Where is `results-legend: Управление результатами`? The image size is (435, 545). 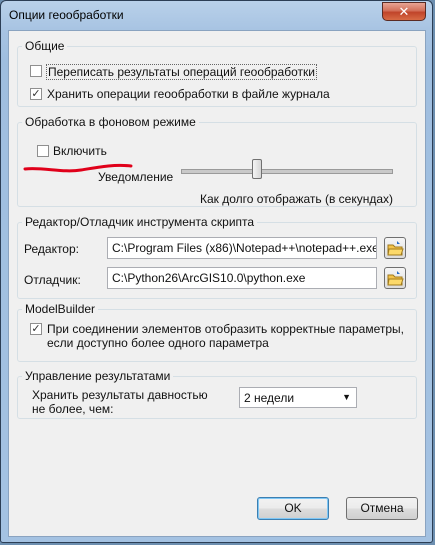
results-legend: Управление результатами is located at coordinates (98, 376).